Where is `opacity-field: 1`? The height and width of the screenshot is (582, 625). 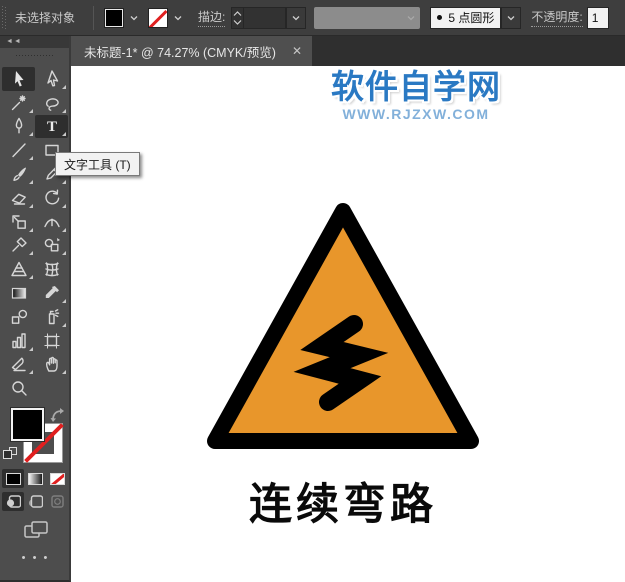 opacity-field: 1 is located at coordinates (597, 17).